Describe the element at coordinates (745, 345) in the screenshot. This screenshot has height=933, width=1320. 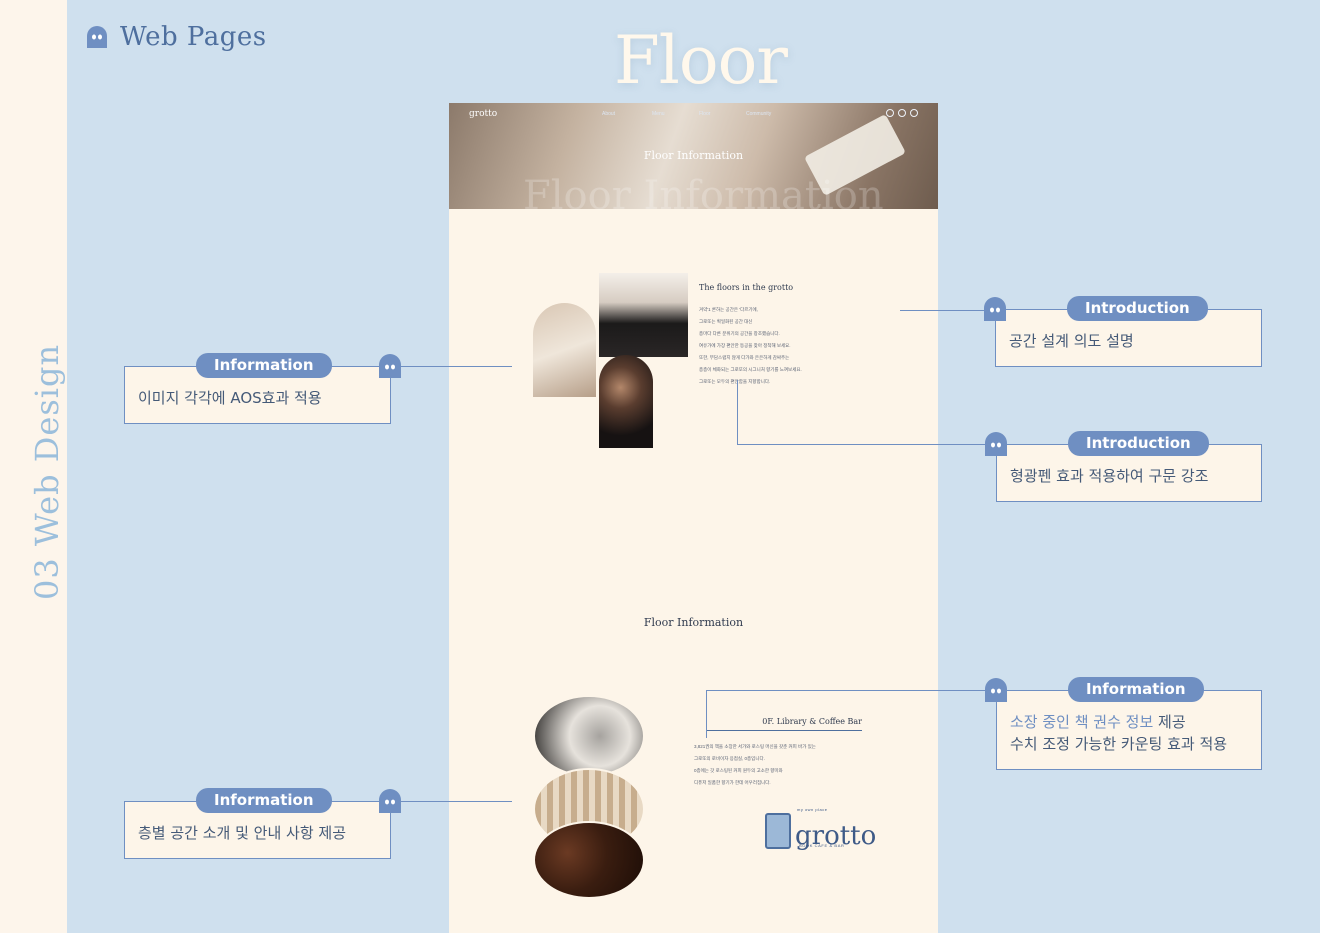
I see `intro-line: 여유가에 가장 편안한 등공을 찾아 정착해 보세요.` at that location.